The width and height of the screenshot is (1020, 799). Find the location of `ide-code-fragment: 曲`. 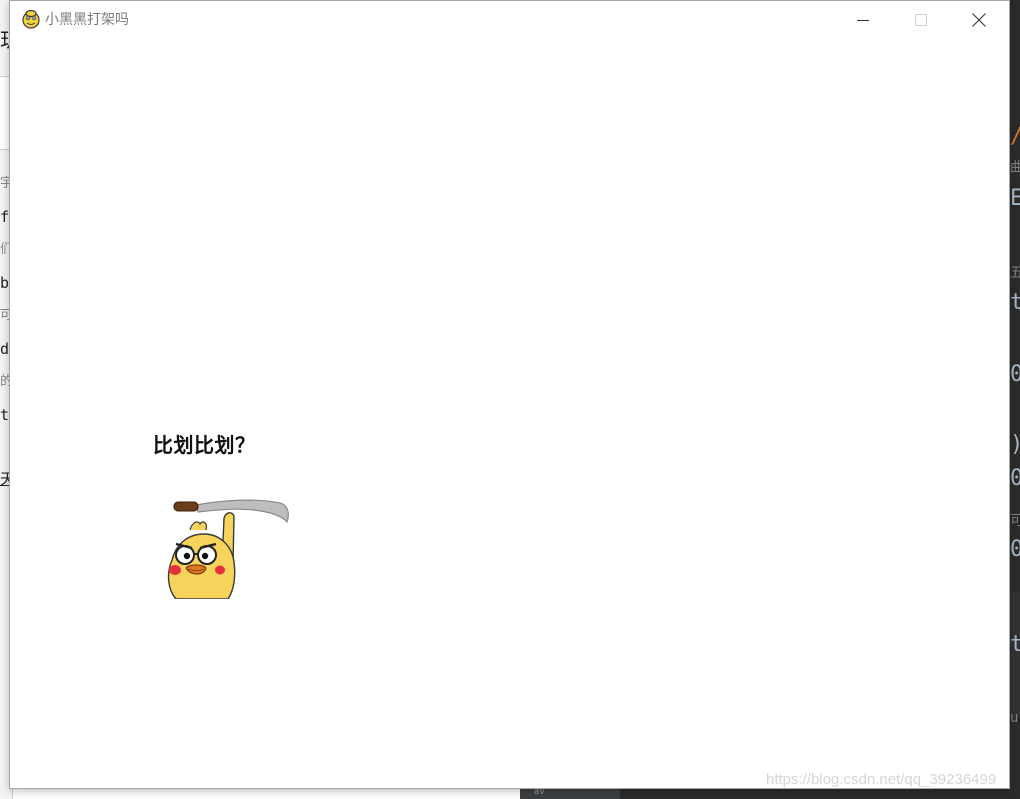

ide-code-fragment: 曲 is located at coordinates (1015, 168).